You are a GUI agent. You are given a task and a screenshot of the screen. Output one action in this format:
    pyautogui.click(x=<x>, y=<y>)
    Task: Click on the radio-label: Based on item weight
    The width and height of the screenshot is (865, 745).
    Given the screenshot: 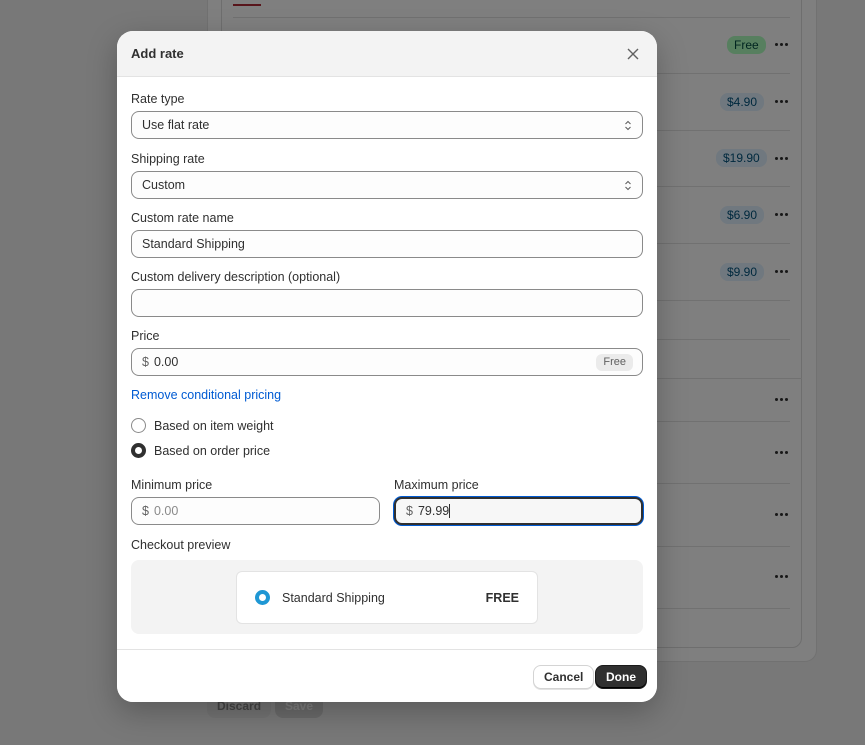 What is the action you would take?
    pyautogui.click(x=214, y=425)
    